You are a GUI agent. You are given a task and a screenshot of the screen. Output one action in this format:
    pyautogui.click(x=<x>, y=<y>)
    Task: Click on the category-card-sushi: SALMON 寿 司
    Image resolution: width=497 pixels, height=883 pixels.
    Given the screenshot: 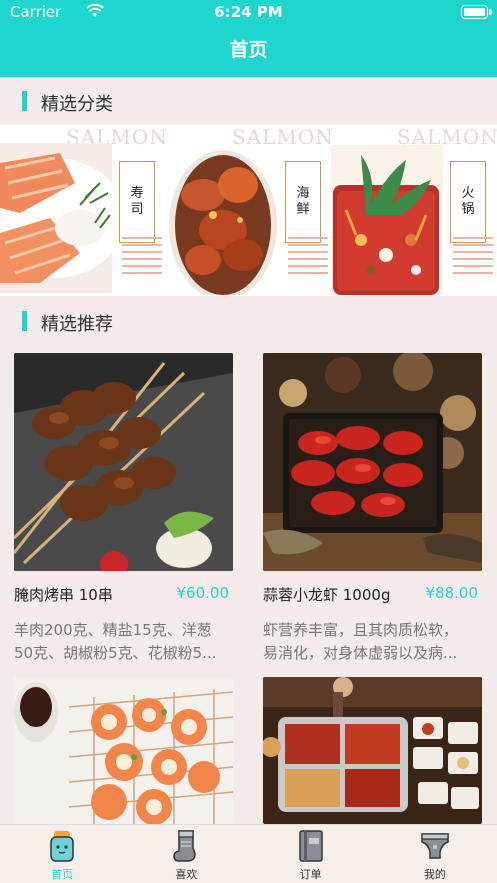 What is the action you would take?
    pyautogui.click(x=83, y=210)
    